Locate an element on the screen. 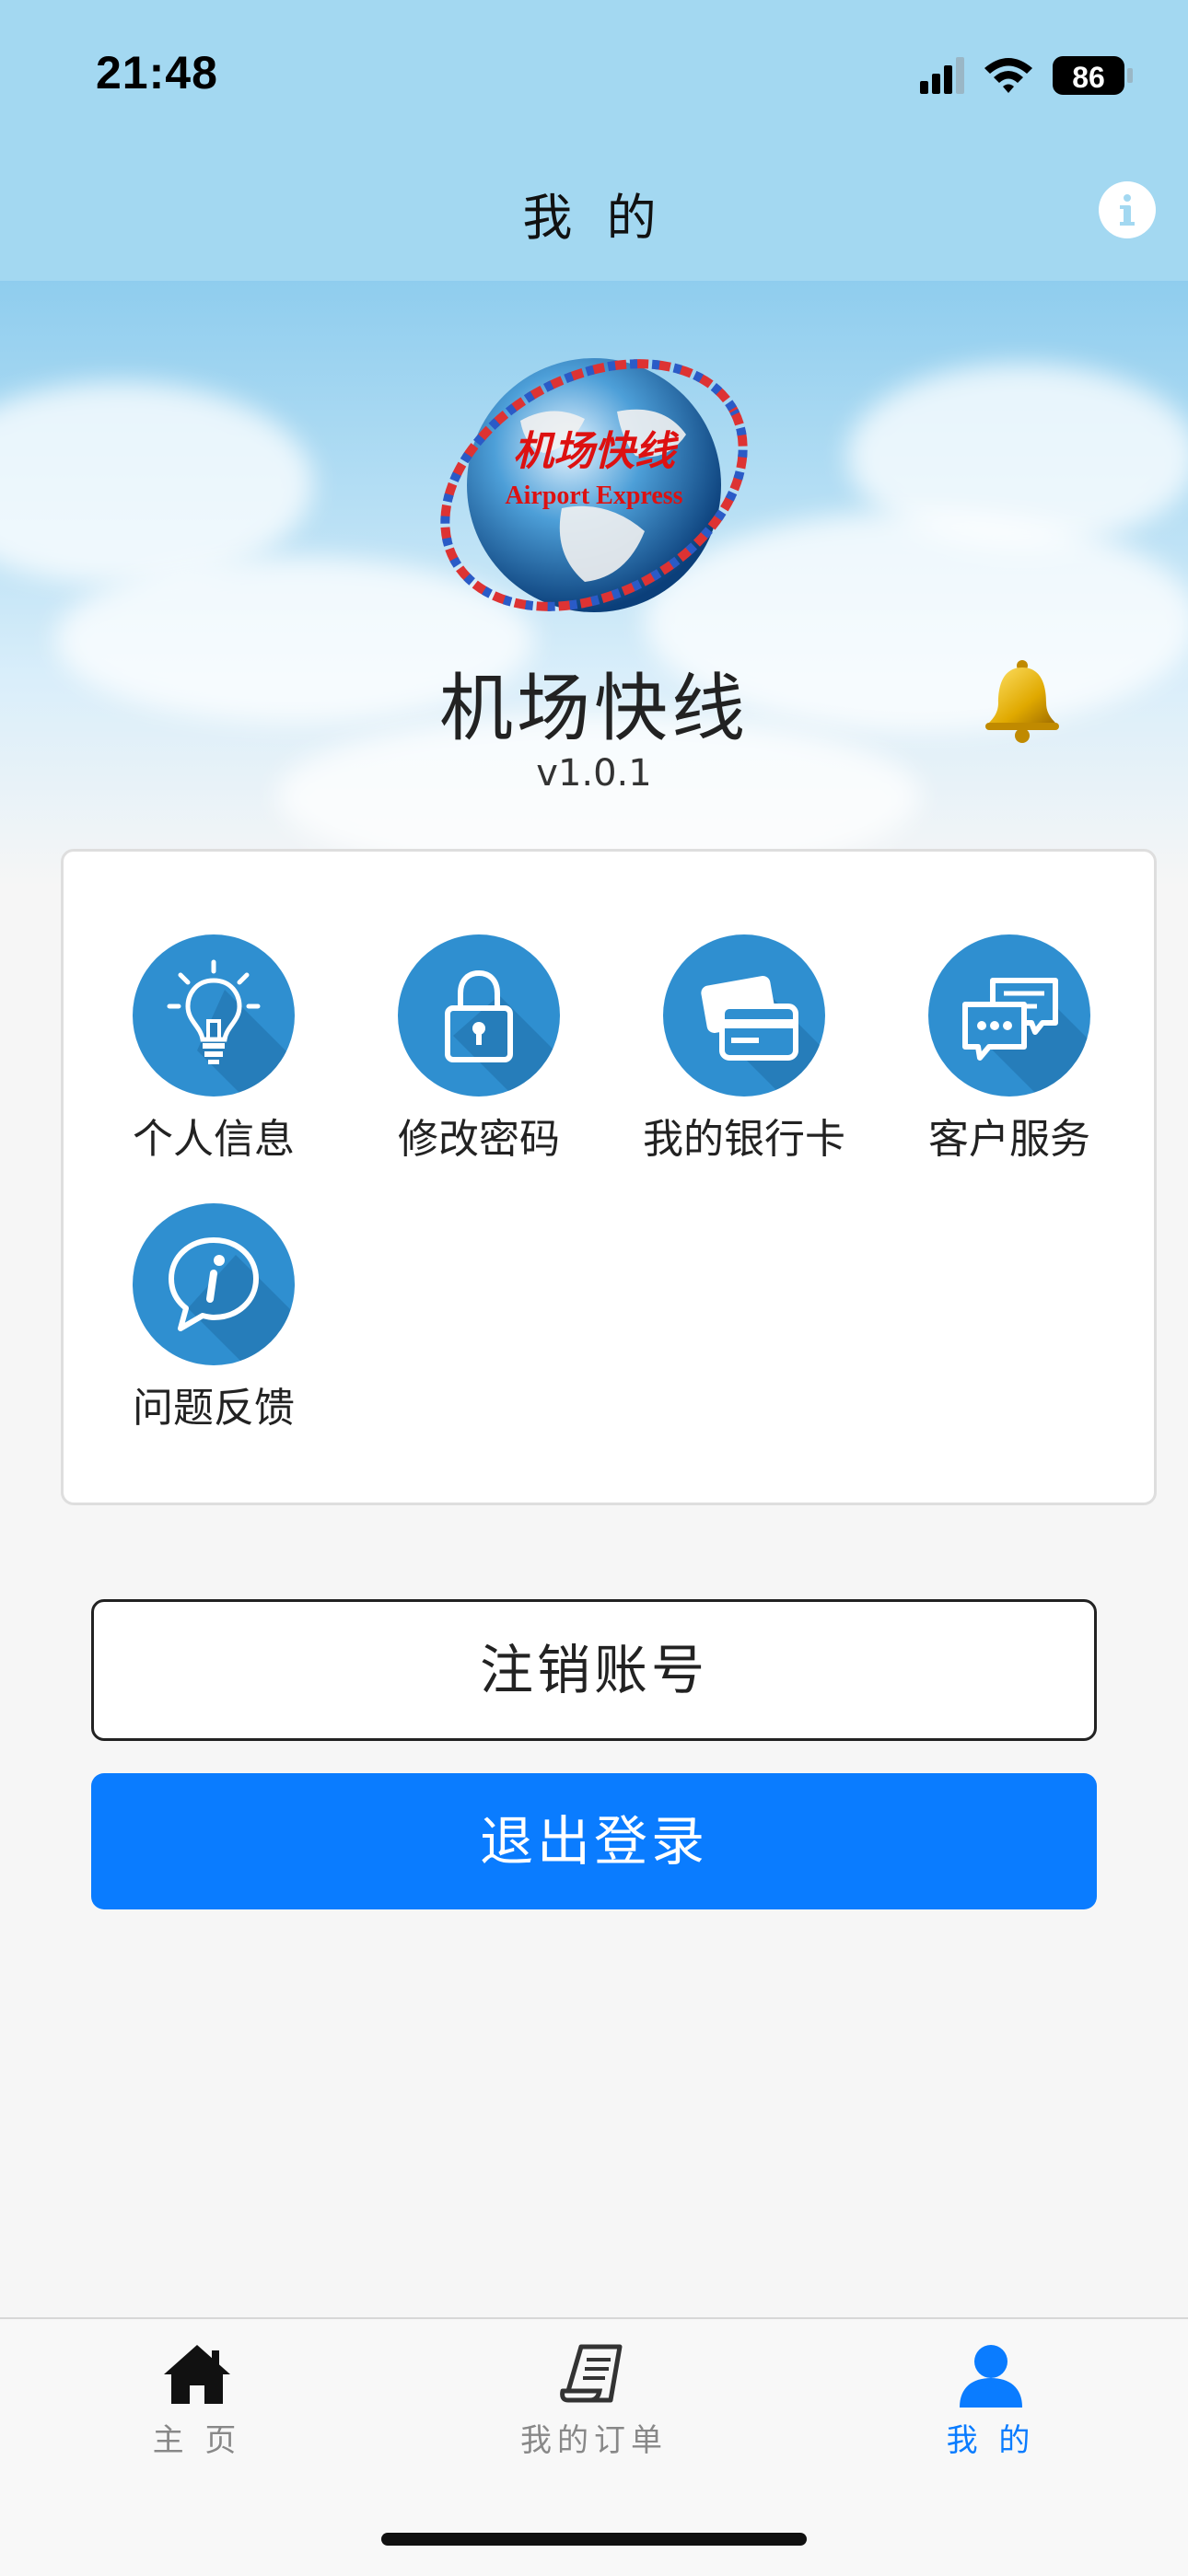 Image resolution: width=1188 pixels, height=2576 pixels. svg-text: 86 is located at coordinates (1088, 77).